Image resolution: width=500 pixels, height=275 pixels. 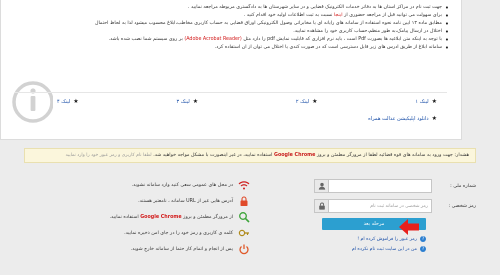 I want to click on key-icon, so click(x=244, y=233).